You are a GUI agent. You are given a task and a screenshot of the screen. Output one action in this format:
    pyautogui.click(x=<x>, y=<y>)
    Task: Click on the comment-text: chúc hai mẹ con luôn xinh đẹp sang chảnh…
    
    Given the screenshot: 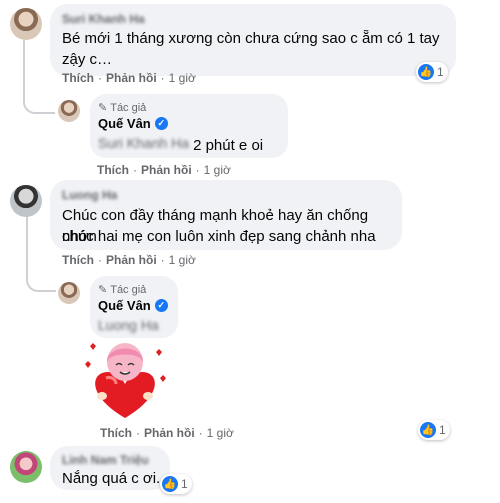 What is the action you would take?
    pyautogui.click(x=219, y=236)
    